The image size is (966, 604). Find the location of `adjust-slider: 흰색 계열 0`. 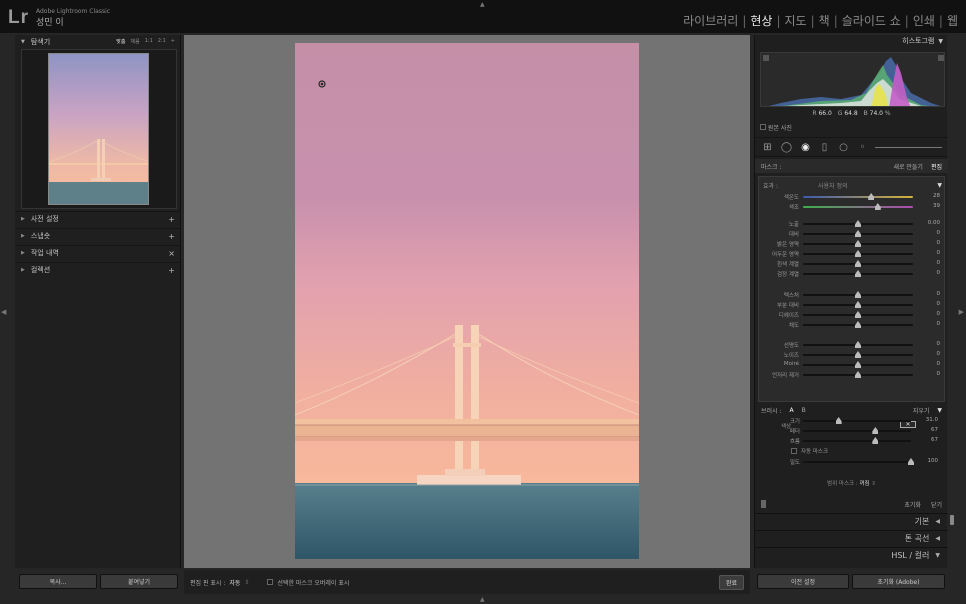

adjust-slider: 흰색 계열 0 is located at coordinates (852, 264).